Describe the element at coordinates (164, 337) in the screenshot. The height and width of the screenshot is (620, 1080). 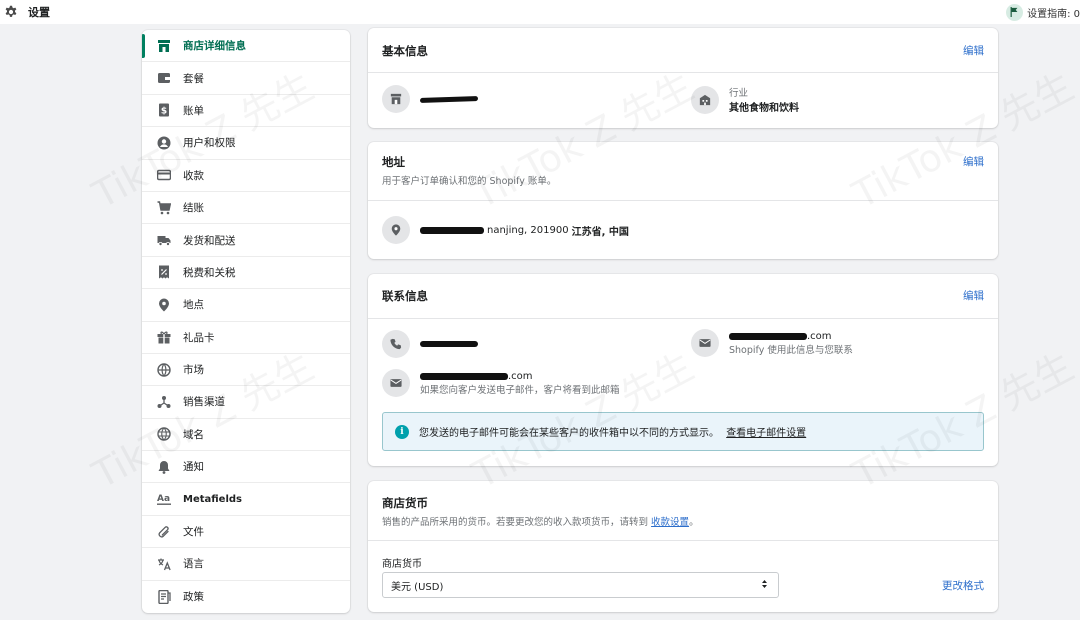
I see `gift-icon` at that location.